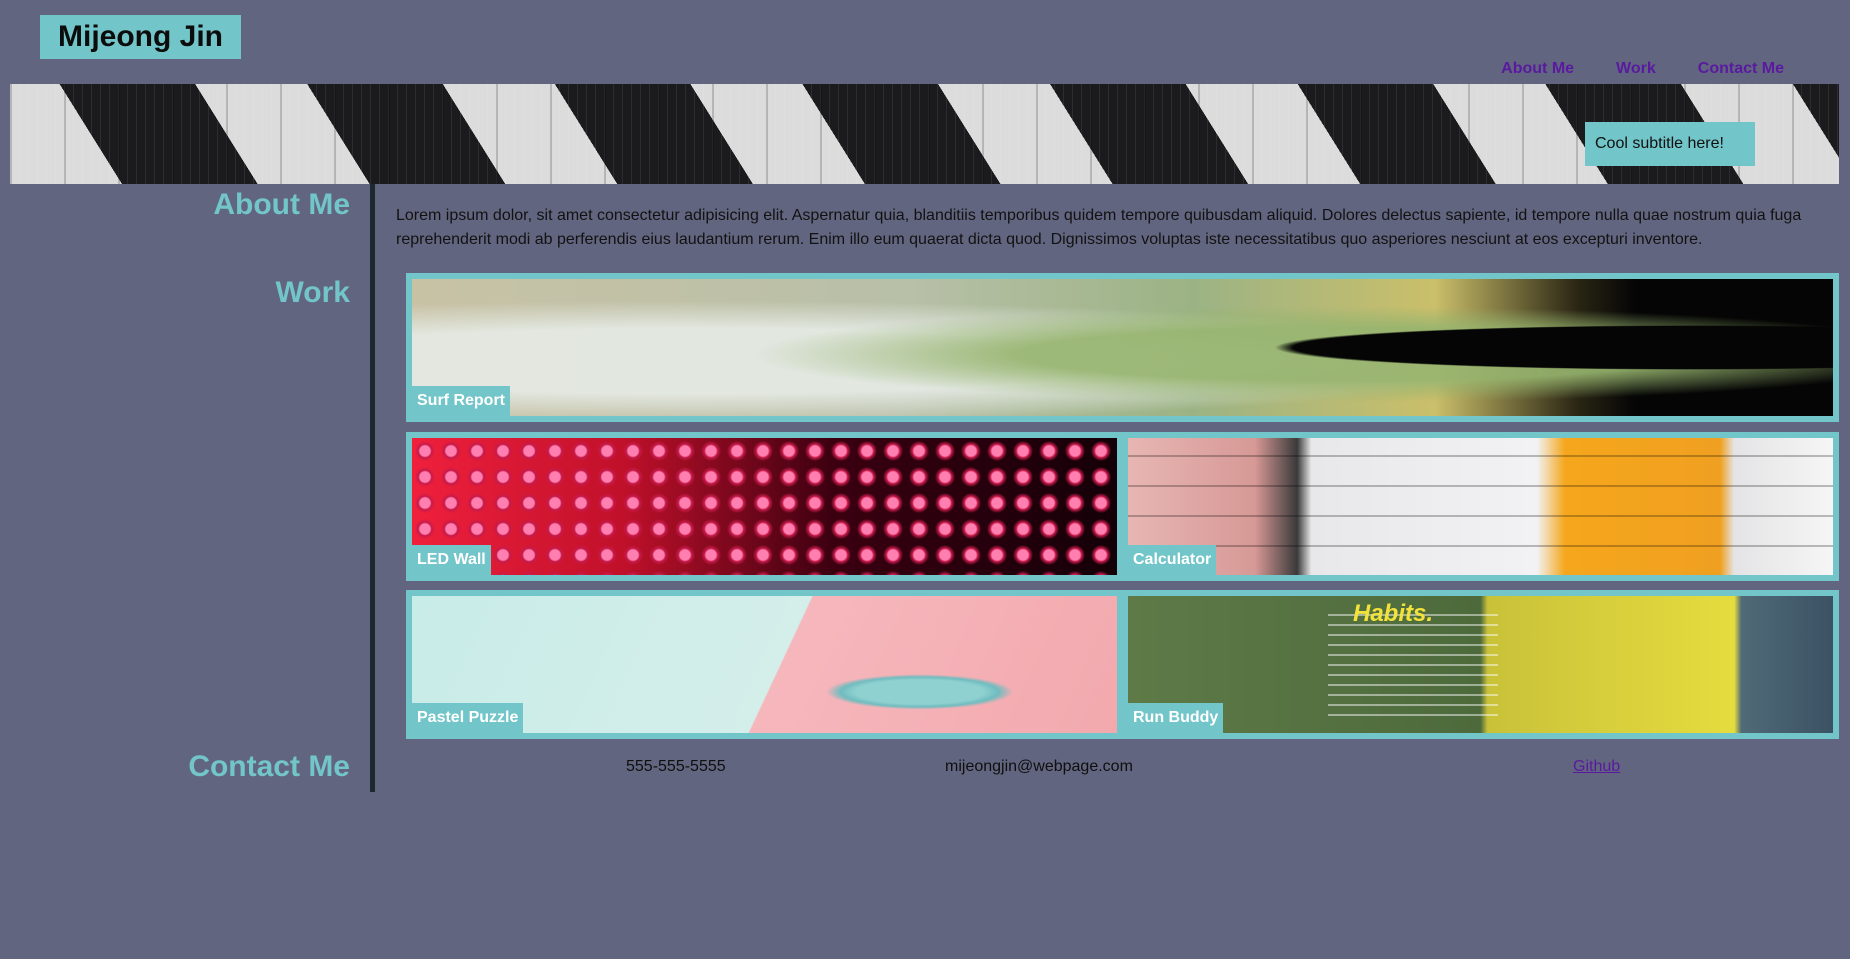 This screenshot has width=1850, height=959. What do you see at coordinates (1636, 69) in the screenshot?
I see `nav-work-link: Work` at bounding box center [1636, 69].